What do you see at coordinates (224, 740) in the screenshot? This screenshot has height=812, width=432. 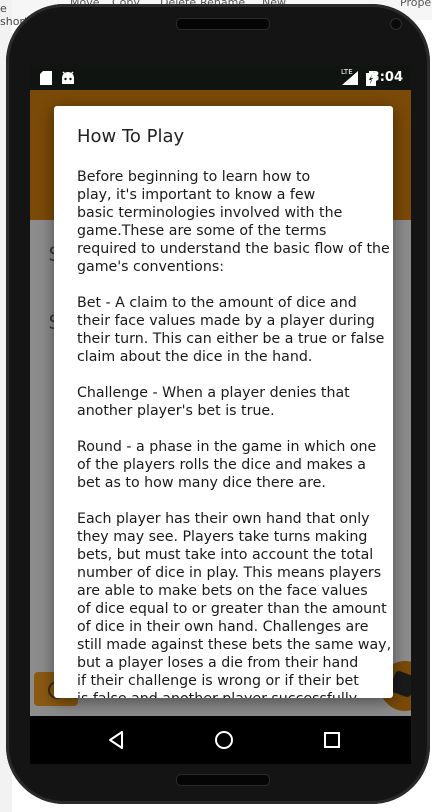 I see `home-icon` at bounding box center [224, 740].